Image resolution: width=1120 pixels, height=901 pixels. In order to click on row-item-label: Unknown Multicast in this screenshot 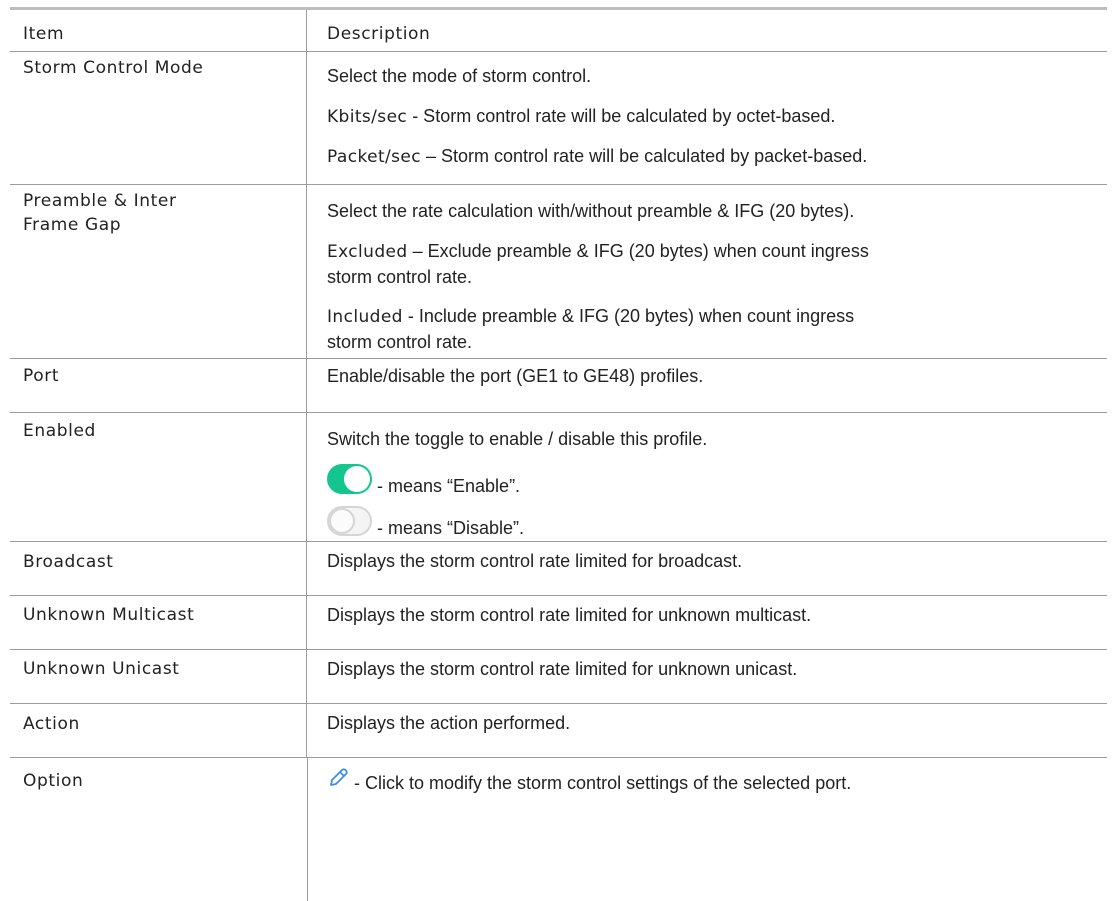, I will do `click(109, 615)`.